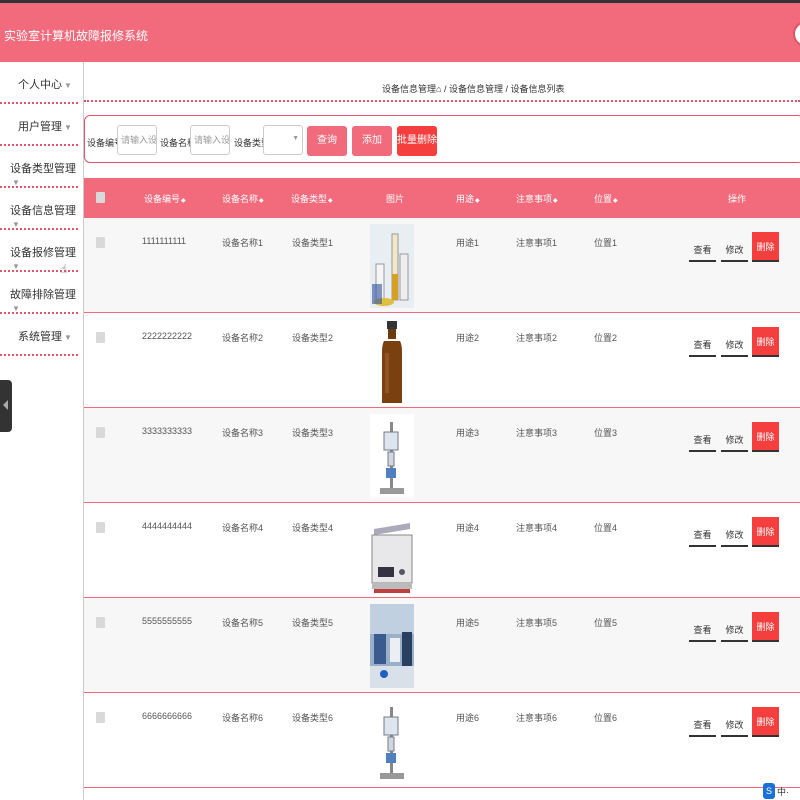 Image resolution: width=800 pixels, height=800 pixels. What do you see at coordinates (737, 199) in the screenshot?
I see `col-actions: 操作` at bounding box center [737, 199].